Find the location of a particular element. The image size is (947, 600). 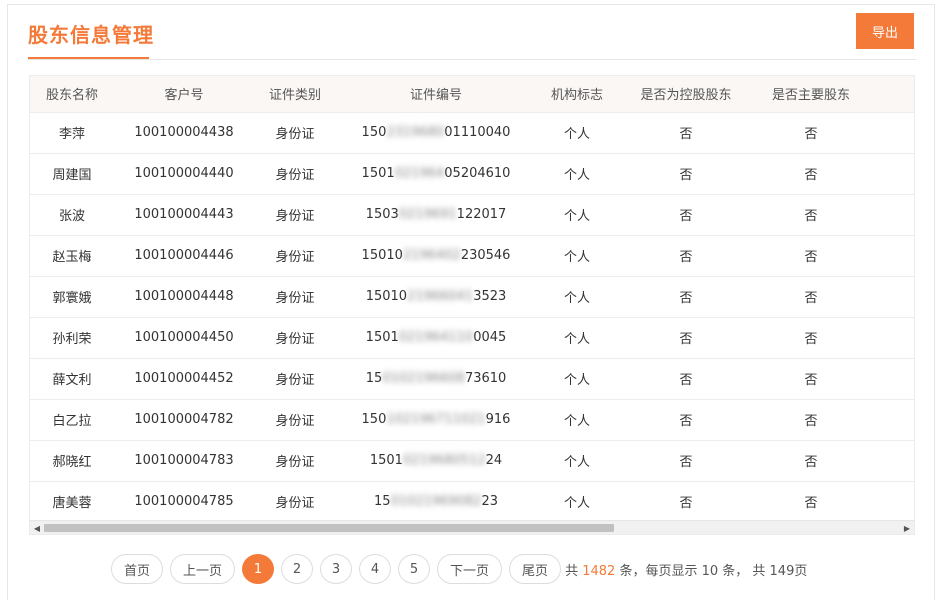

table-row: 郝晓红 100100004783 身份证 1501021968051224 个人 否 否 在职 is located at coordinates (472, 460).